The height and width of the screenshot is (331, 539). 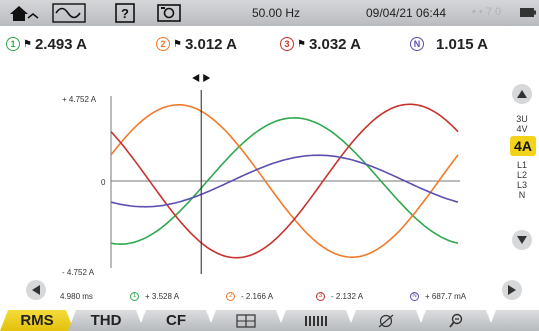 What do you see at coordinates (176, 320) in the screenshot?
I see `tab-cf: CF` at bounding box center [176, 320].